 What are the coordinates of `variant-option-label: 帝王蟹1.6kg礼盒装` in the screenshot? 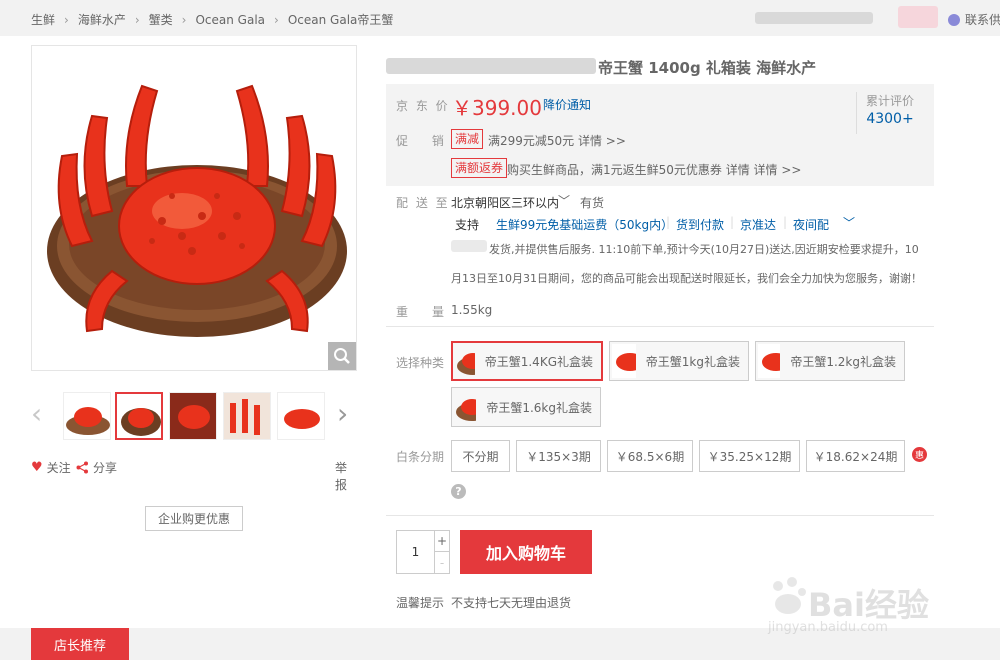 It's located at (539, 407).